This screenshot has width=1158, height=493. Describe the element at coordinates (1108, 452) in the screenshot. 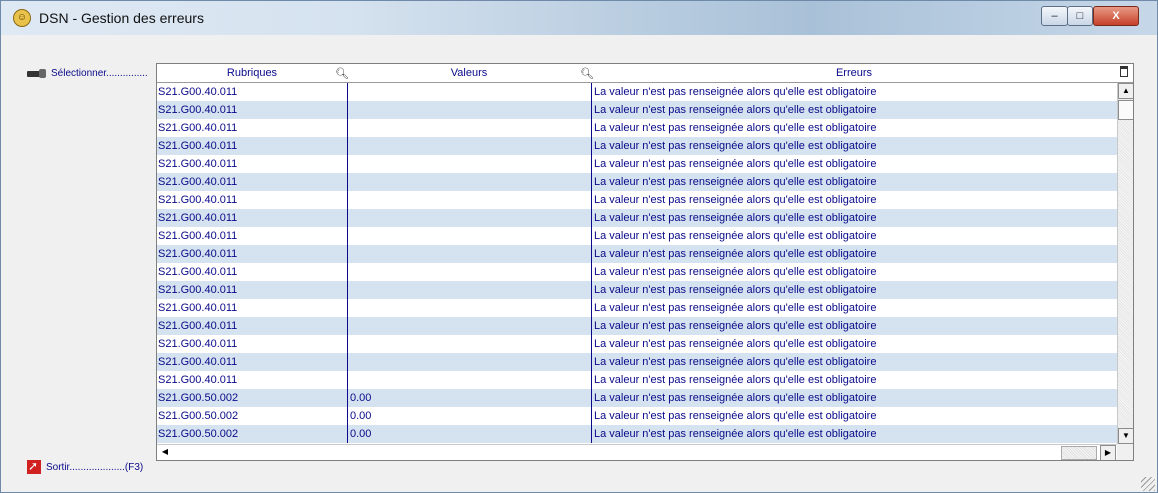

I see `scroll-right-button: ▶` at that location.